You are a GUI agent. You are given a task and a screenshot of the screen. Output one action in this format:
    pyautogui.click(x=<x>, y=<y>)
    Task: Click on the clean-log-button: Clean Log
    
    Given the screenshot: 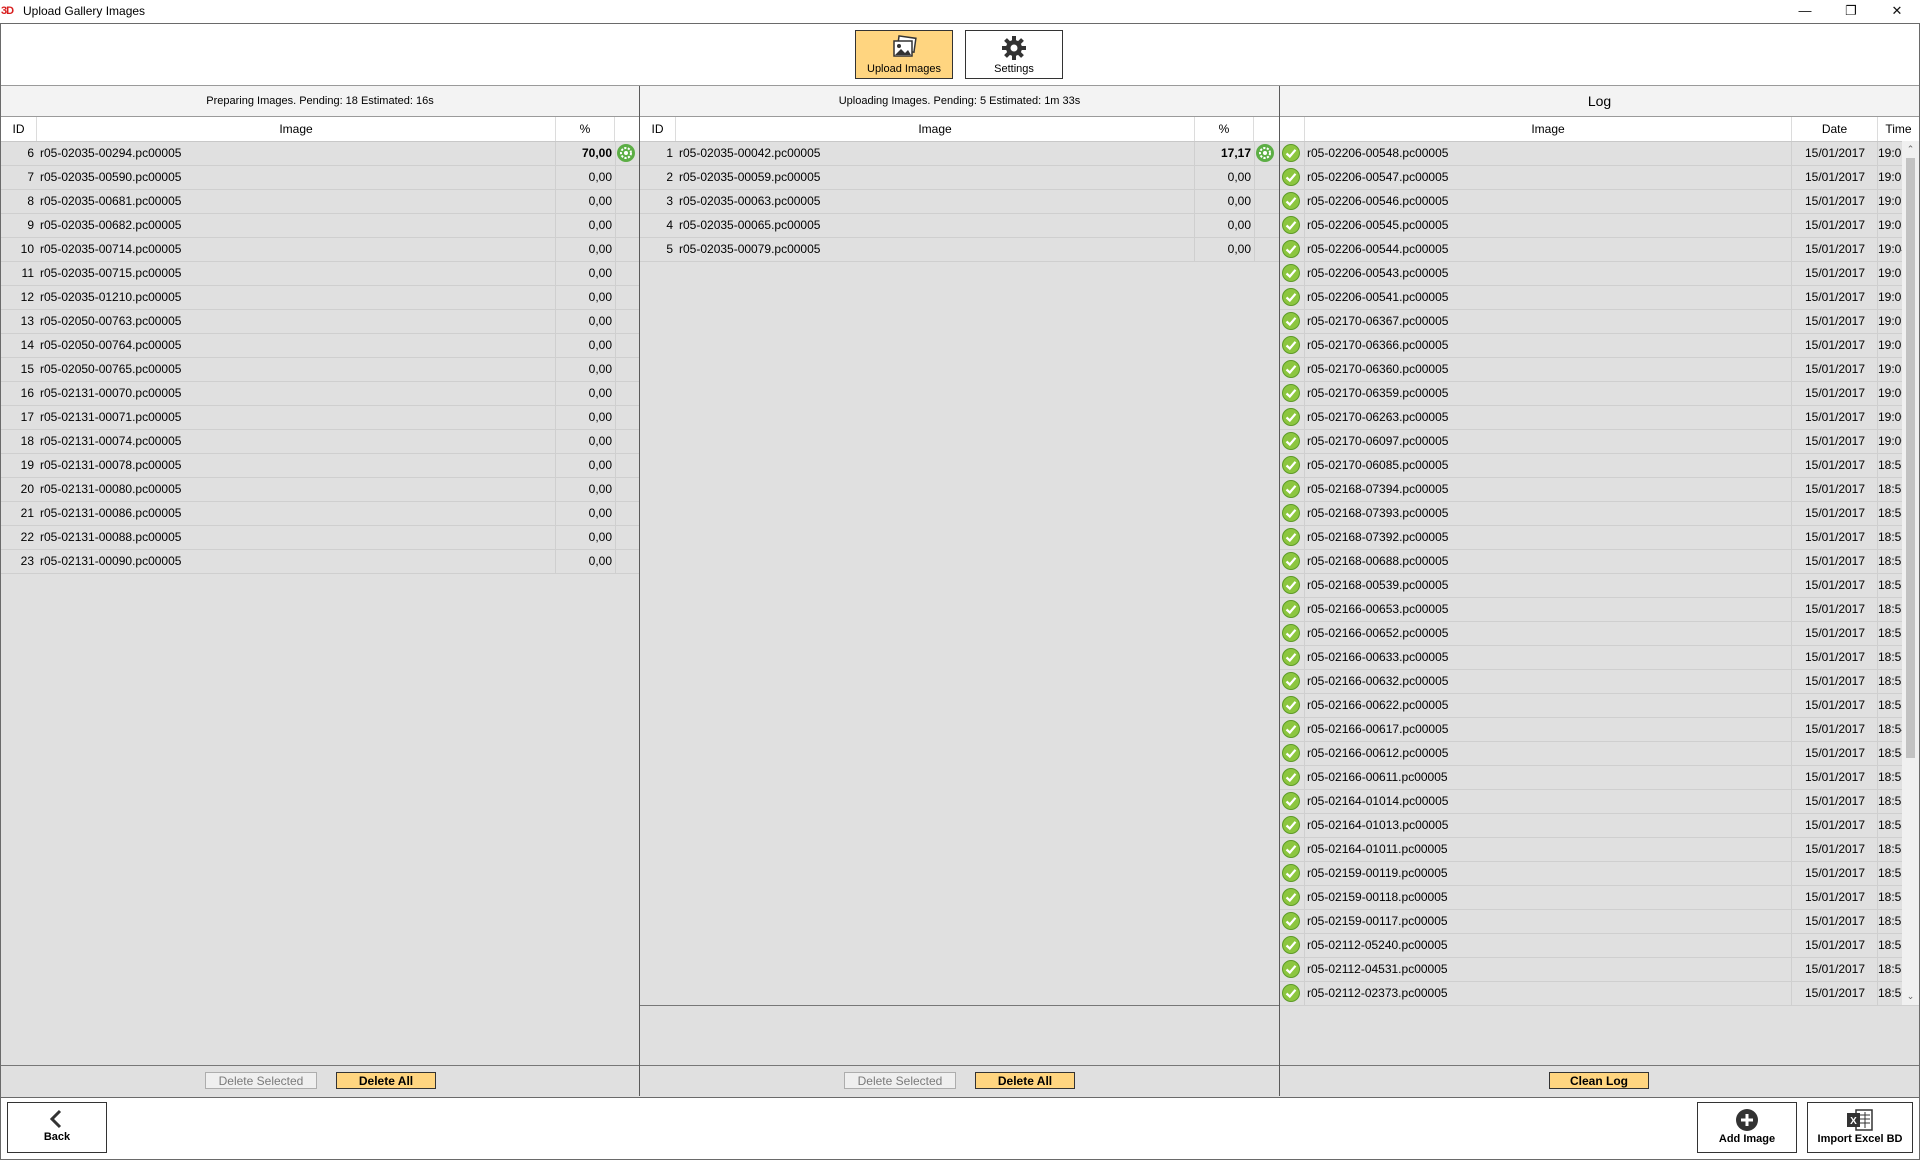 What is the action you would take?
    pyautogui.click(x=1599, y=1080)
    